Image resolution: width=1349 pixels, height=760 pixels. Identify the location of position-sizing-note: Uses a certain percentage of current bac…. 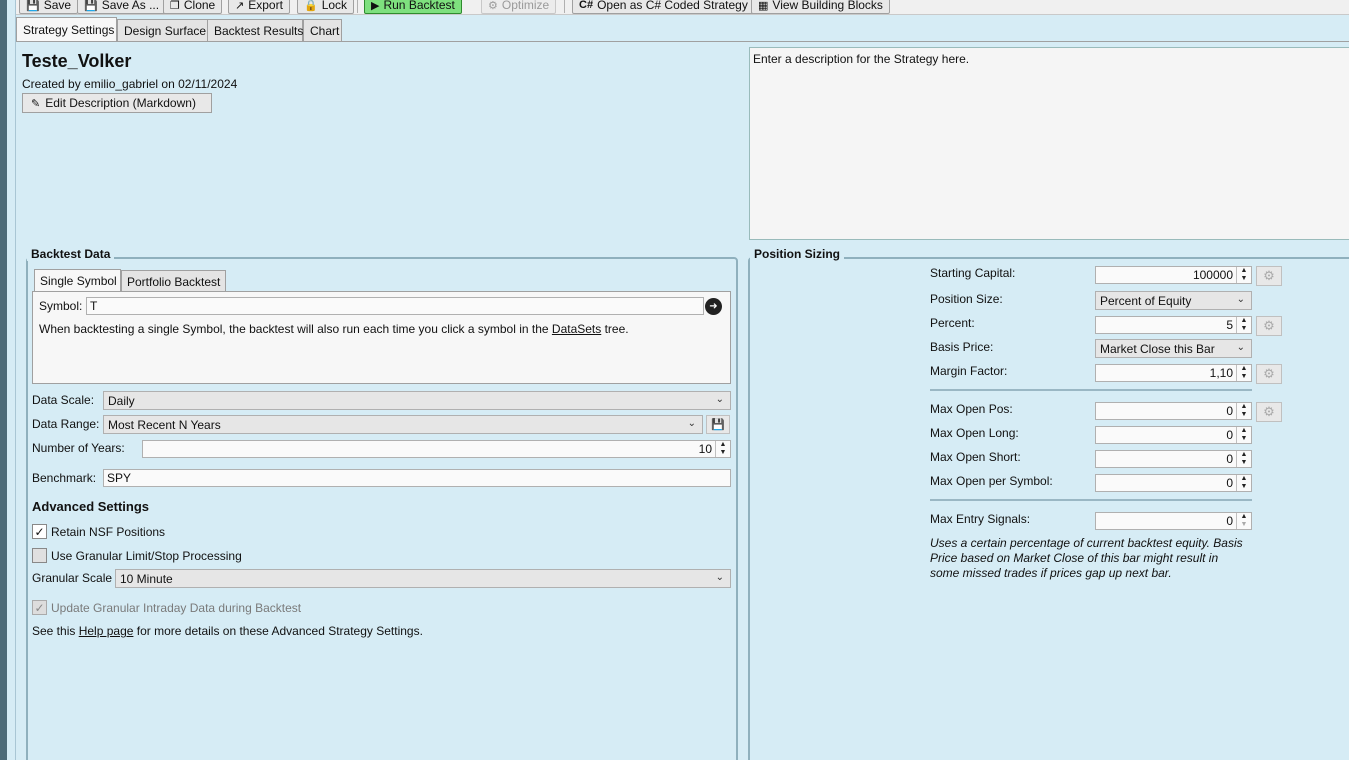
(1086, 558).